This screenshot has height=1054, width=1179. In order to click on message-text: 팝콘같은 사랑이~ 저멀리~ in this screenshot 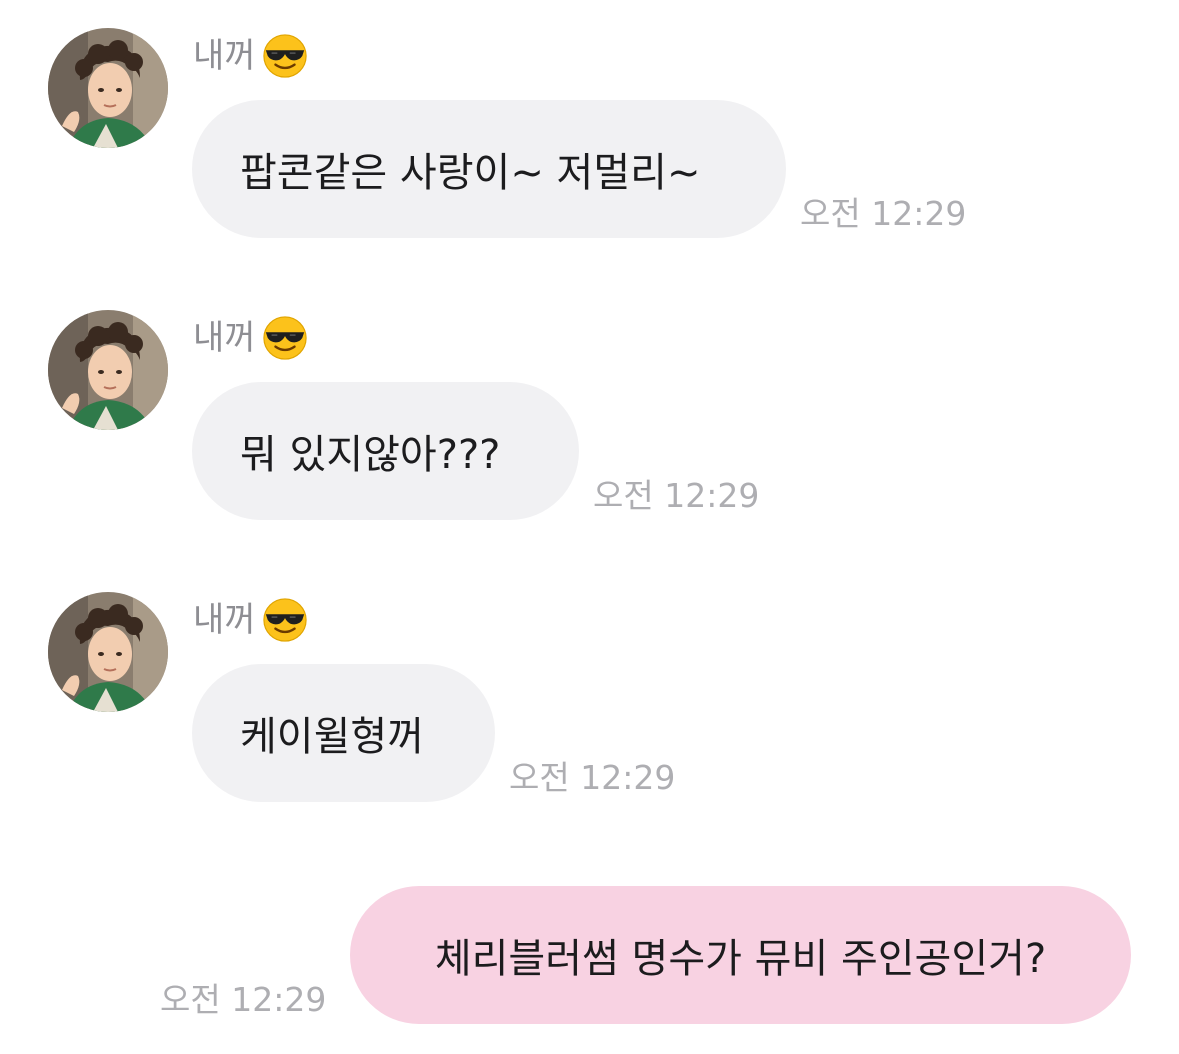, I will do `click(470, 173)`.